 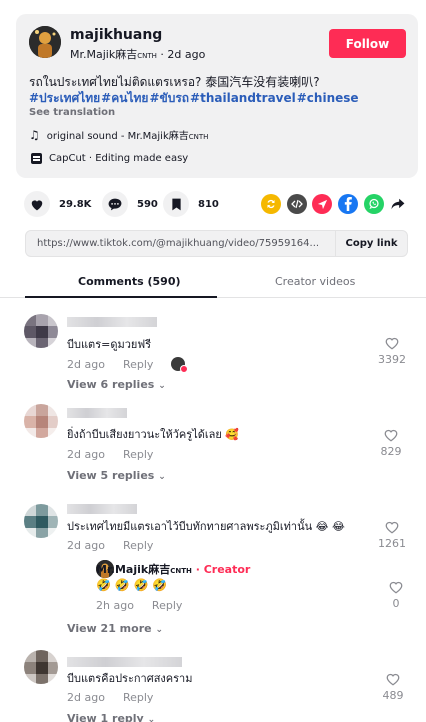 What do you see at coordinates (393, 687) in the screenshot?
I see `comment-like: 489` at bounding box center [393, 687].